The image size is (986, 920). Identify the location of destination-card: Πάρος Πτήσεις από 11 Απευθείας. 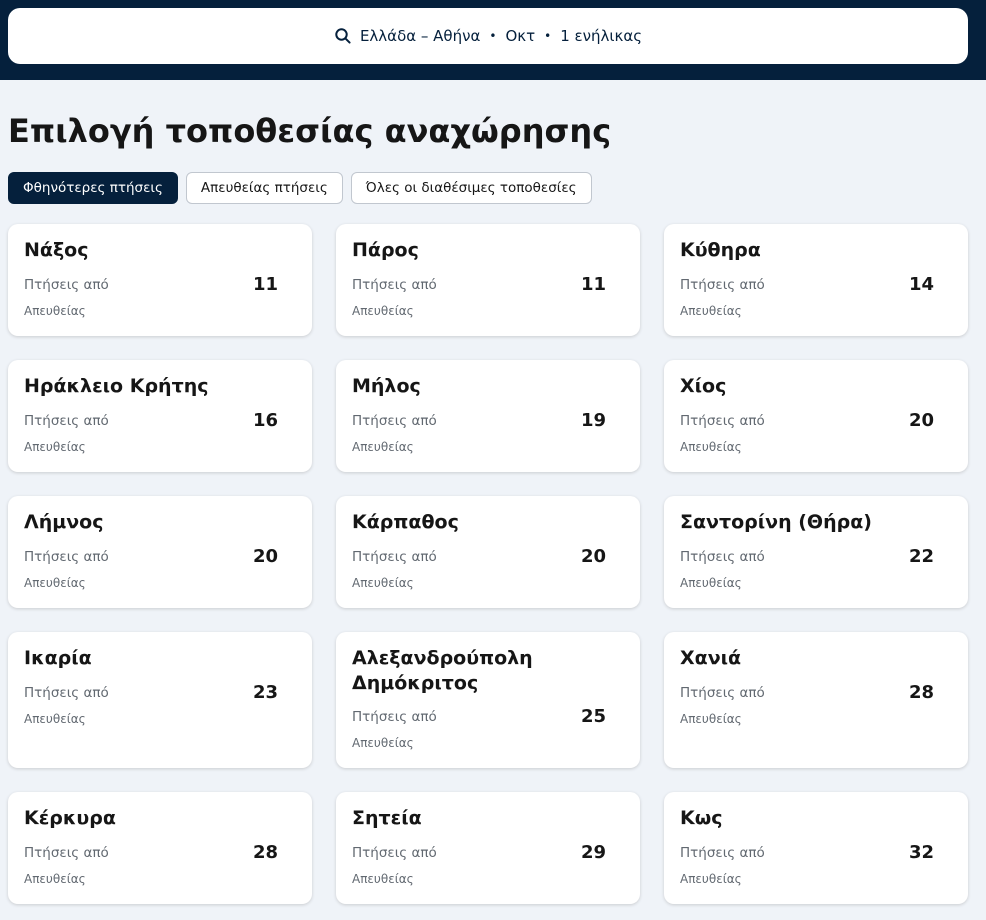
(488, 280).